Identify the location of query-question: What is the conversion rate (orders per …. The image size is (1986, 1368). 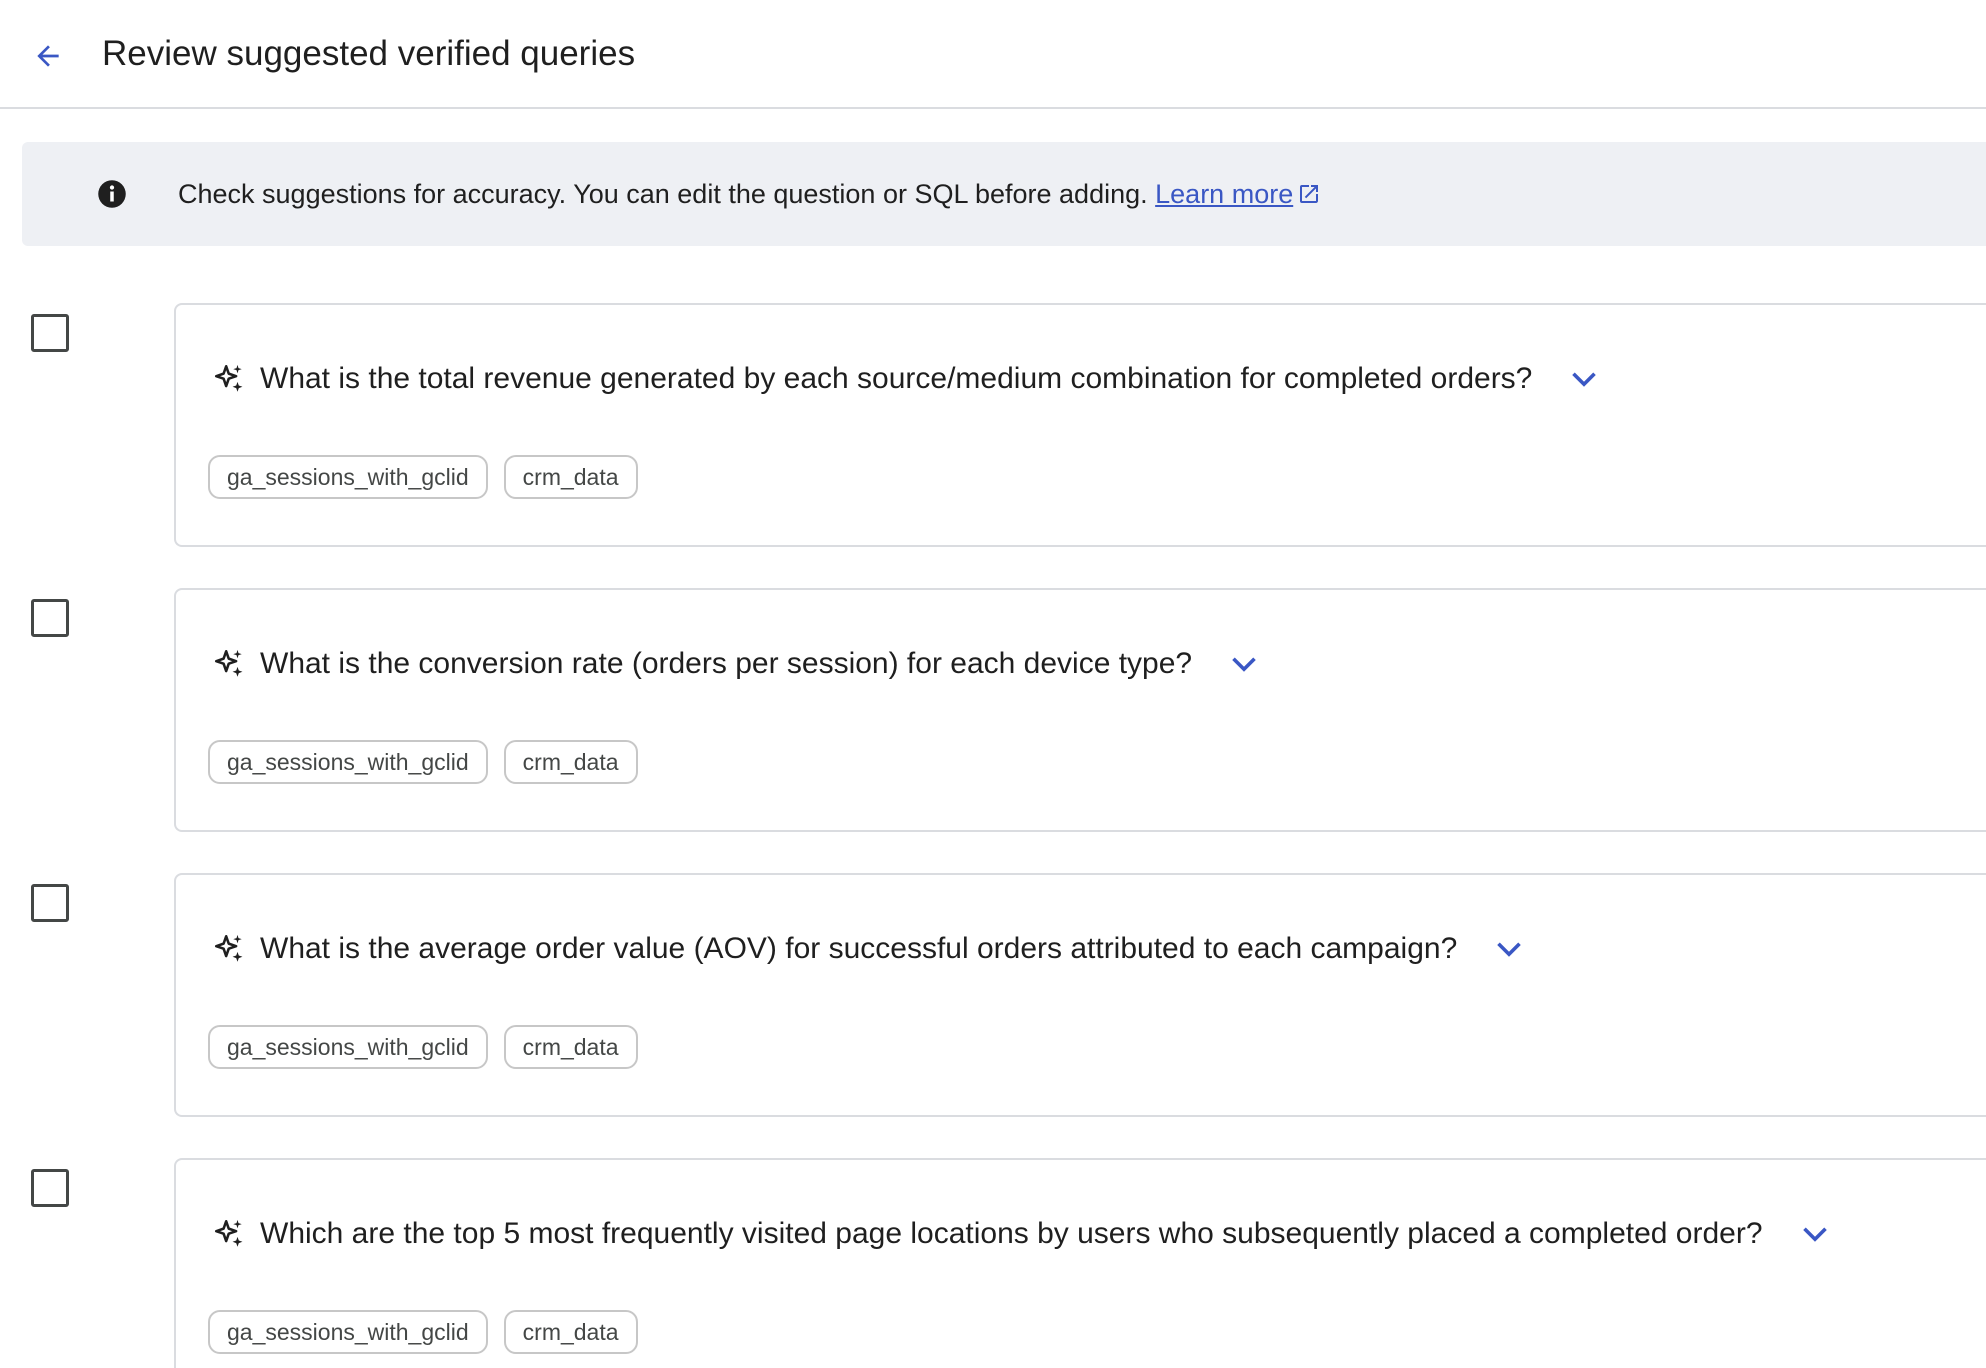
(726, 663).